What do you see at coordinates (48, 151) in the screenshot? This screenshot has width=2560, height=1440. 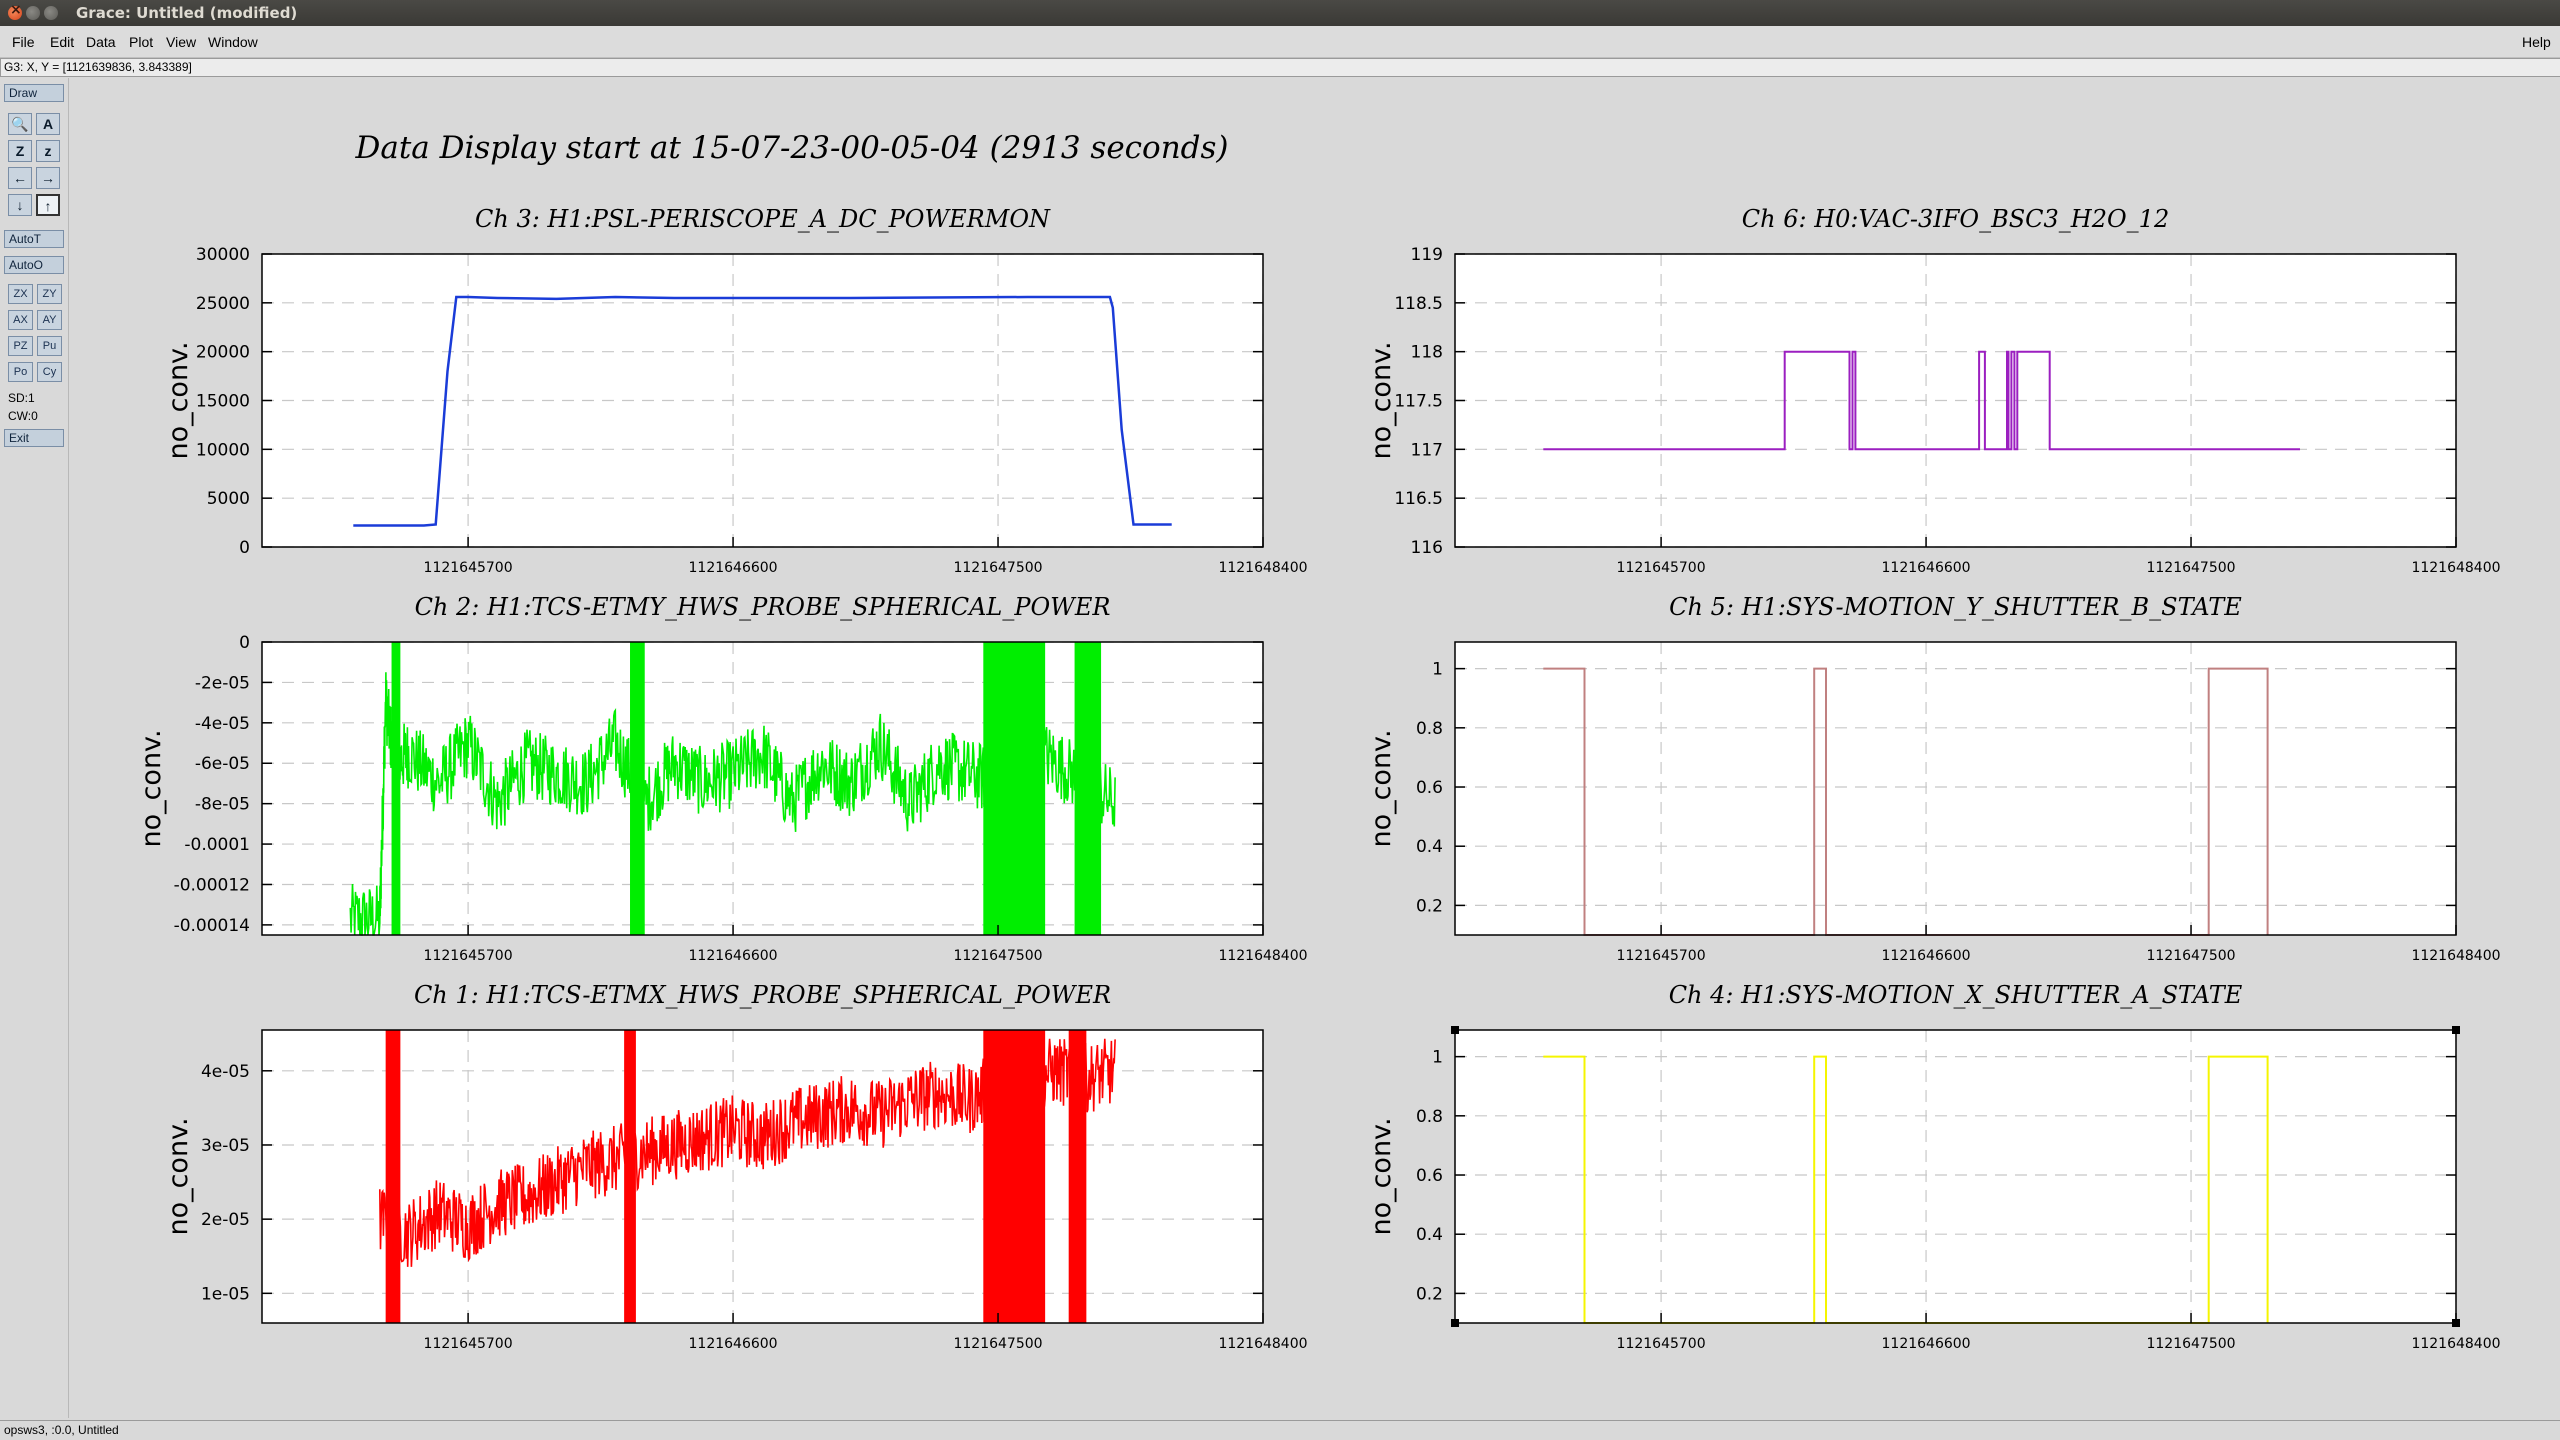 I see `zoom-y-icon: z` at bounding box center [48, 151].